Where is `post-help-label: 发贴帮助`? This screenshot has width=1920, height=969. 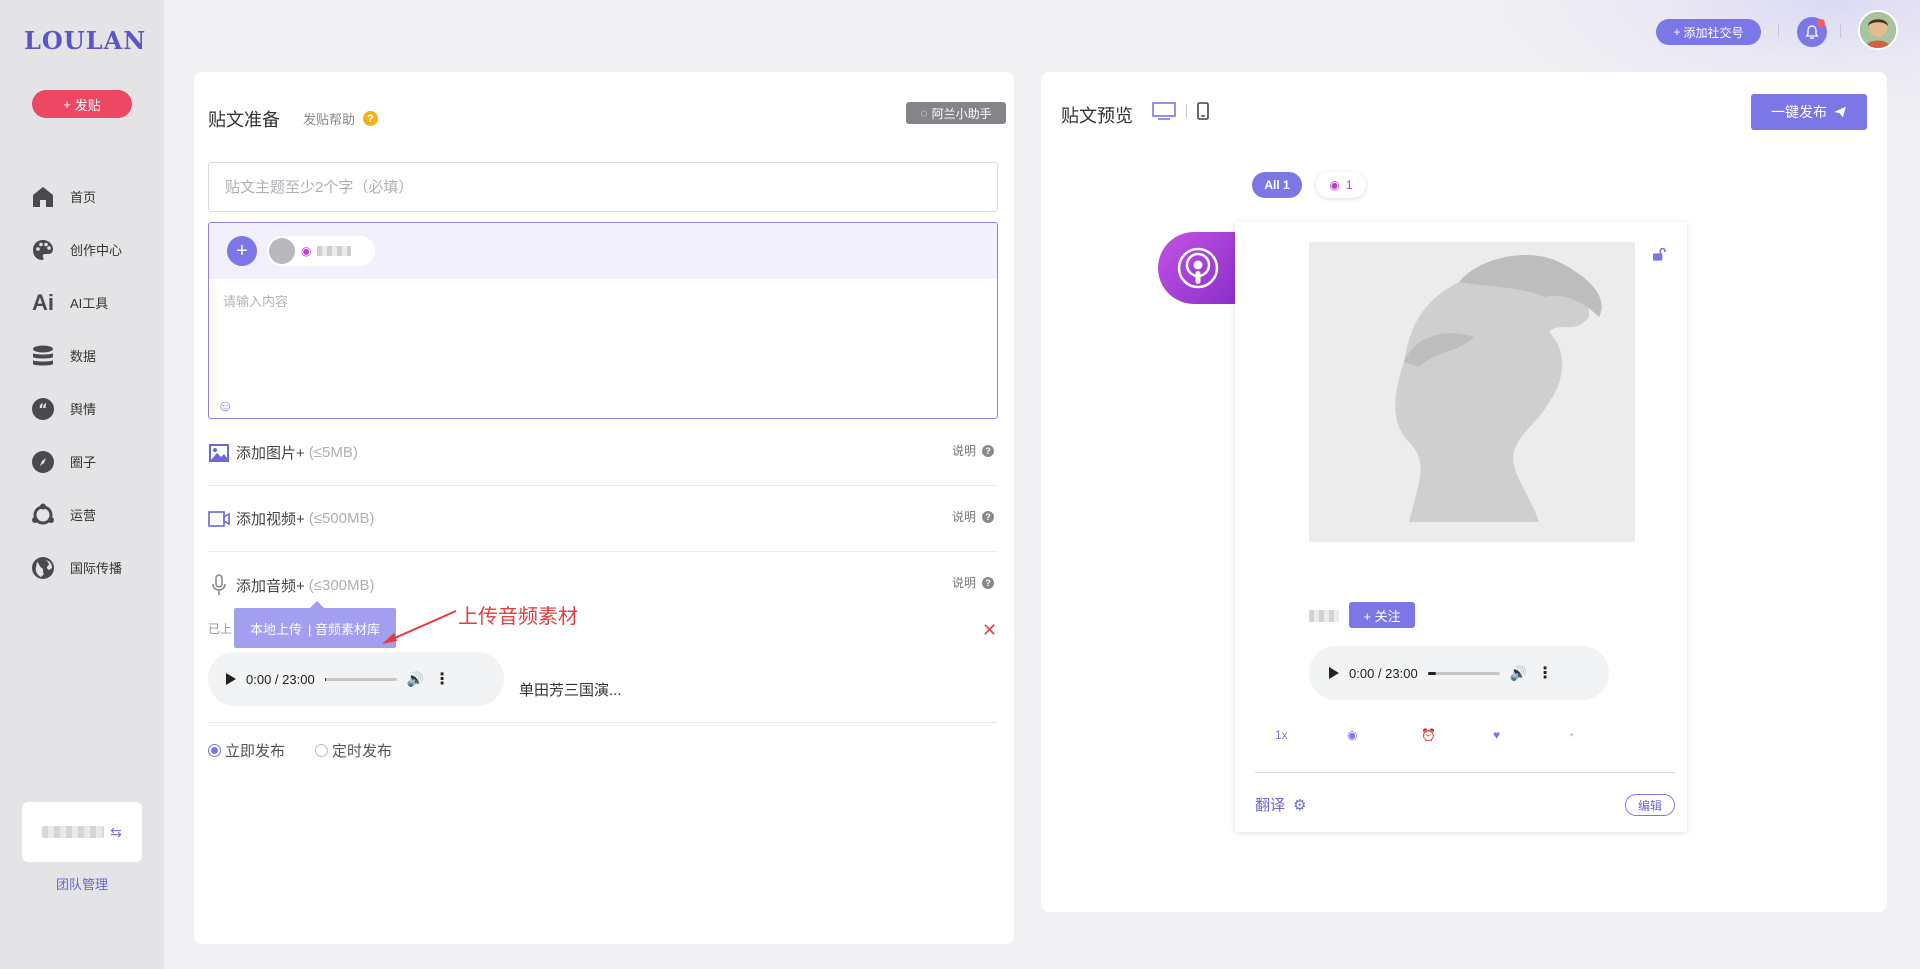
post-help-label: 发贴帮助 is located at coordinates (329, 119).